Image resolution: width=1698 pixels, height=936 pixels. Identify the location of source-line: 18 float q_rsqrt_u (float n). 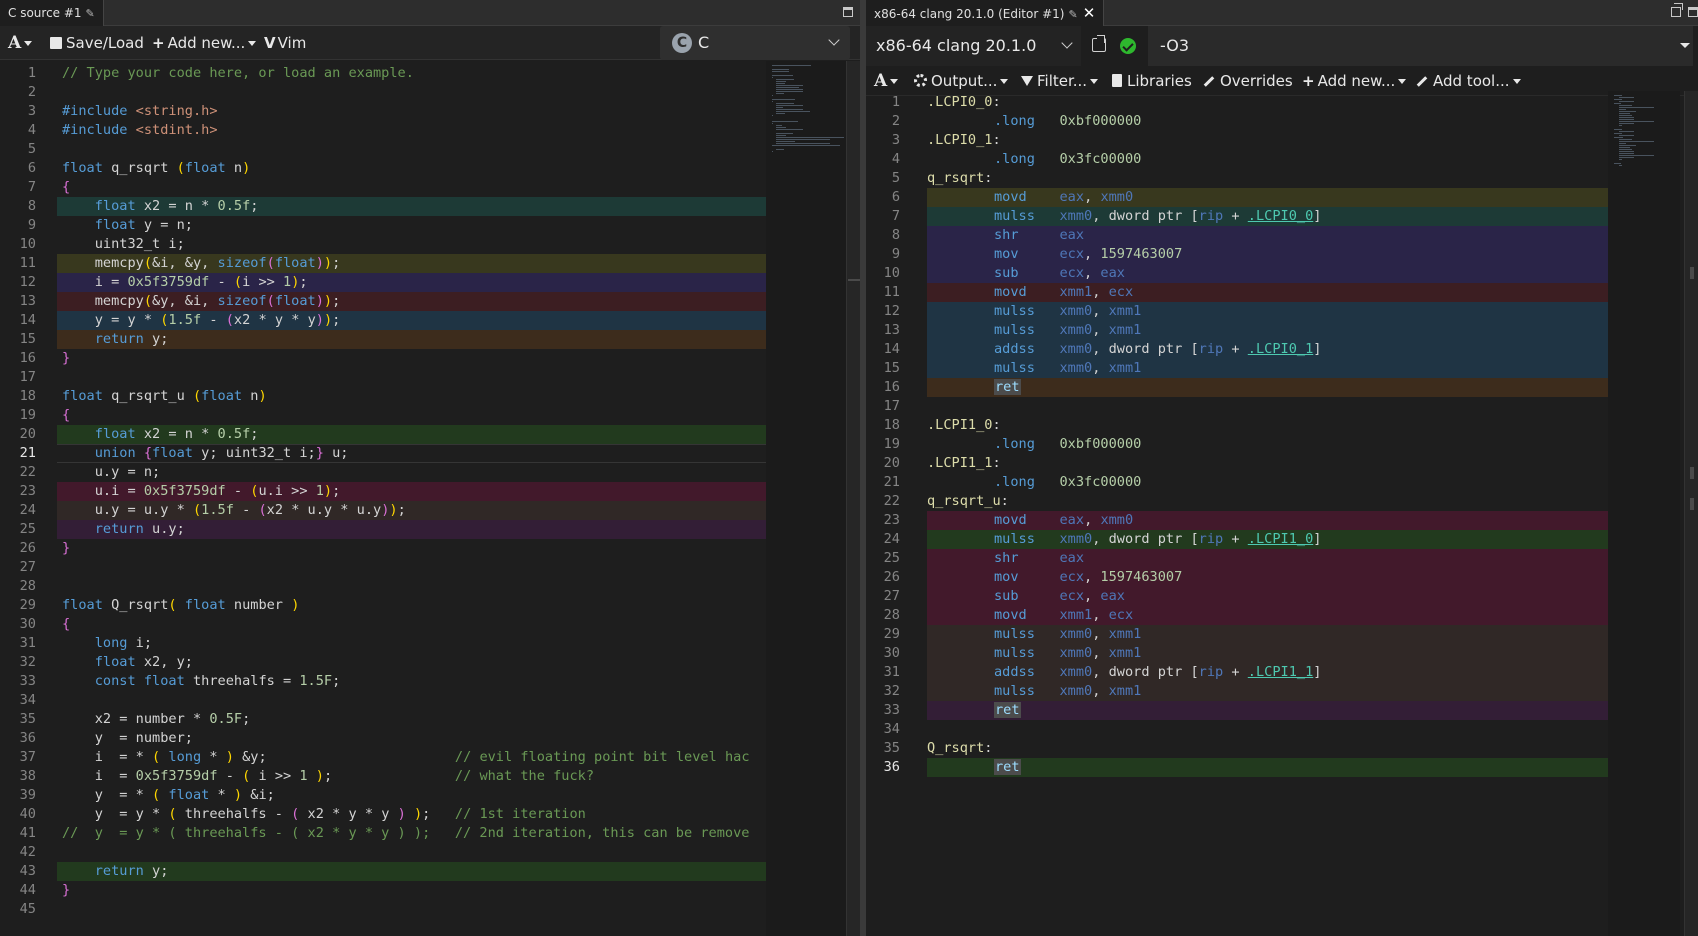
(383, 396).